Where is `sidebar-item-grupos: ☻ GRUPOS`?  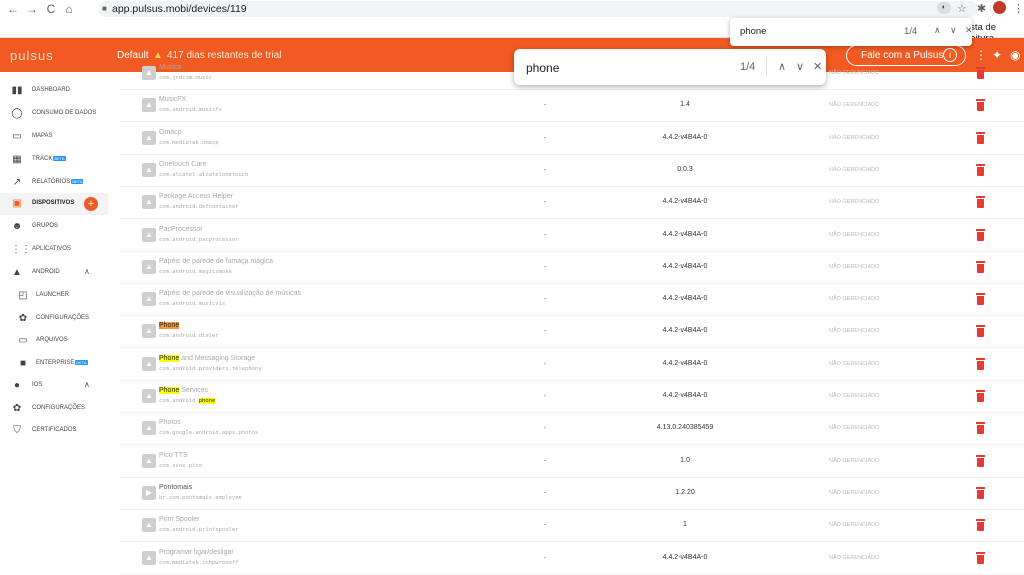
sidebar-item-grupos: ☻ GRUPOS is located at coordinates (54, 227).